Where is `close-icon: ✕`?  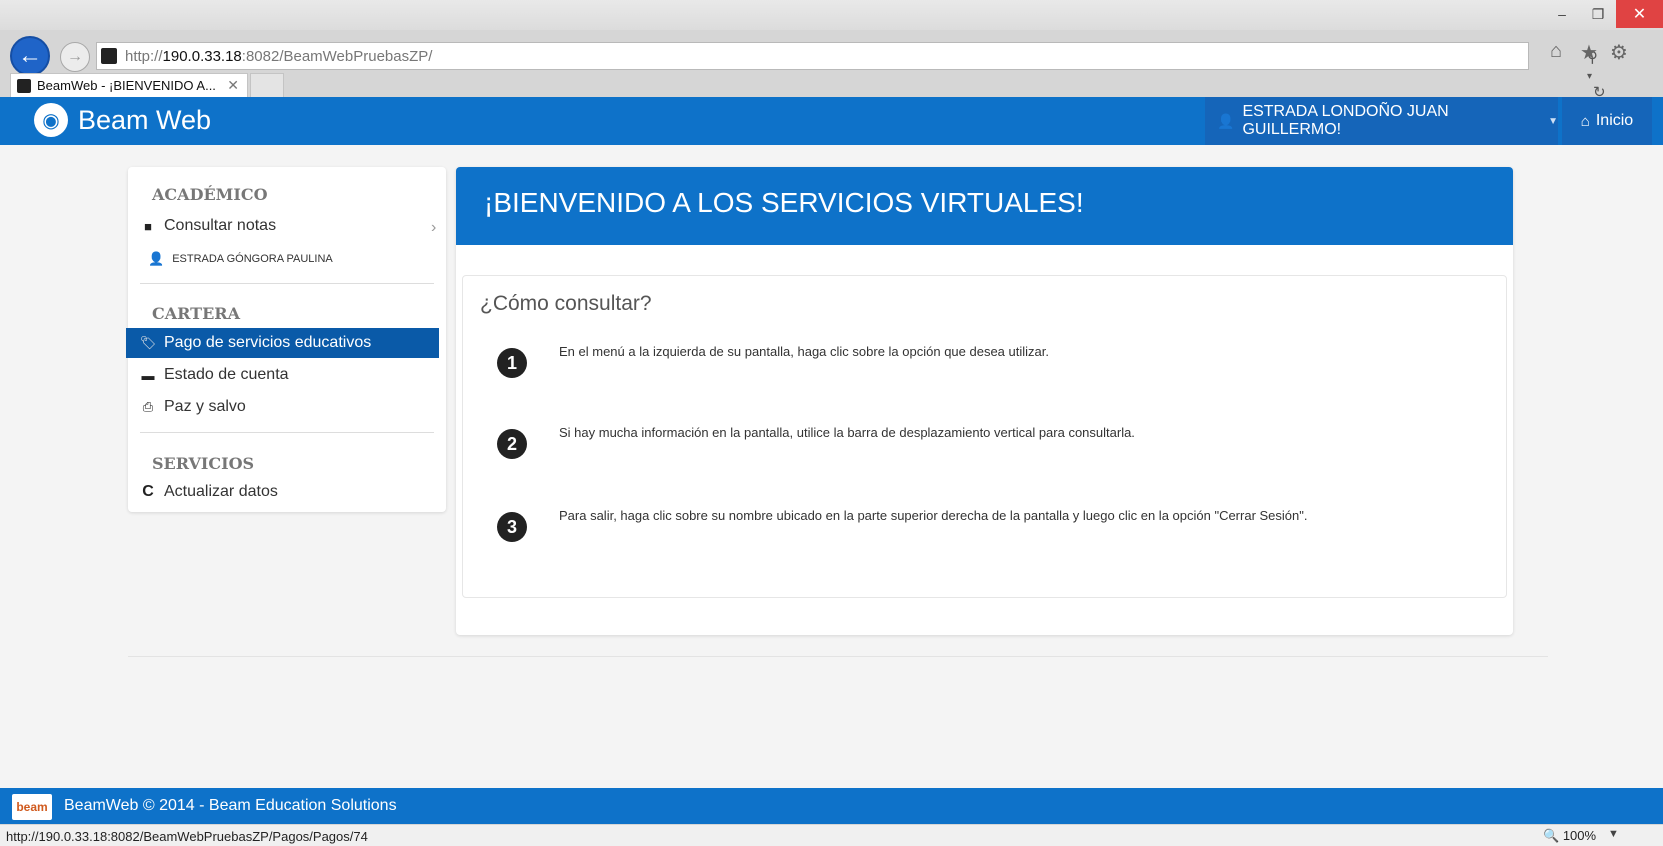
close-icon: ✕ is located at coordinates (1639, 14).